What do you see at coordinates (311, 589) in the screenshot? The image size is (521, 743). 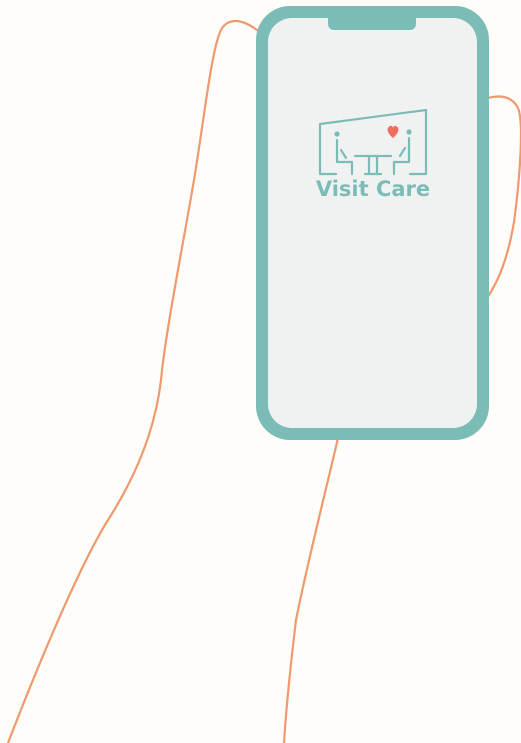 I see `hand-outline-right` at bounding box center [311, 589].